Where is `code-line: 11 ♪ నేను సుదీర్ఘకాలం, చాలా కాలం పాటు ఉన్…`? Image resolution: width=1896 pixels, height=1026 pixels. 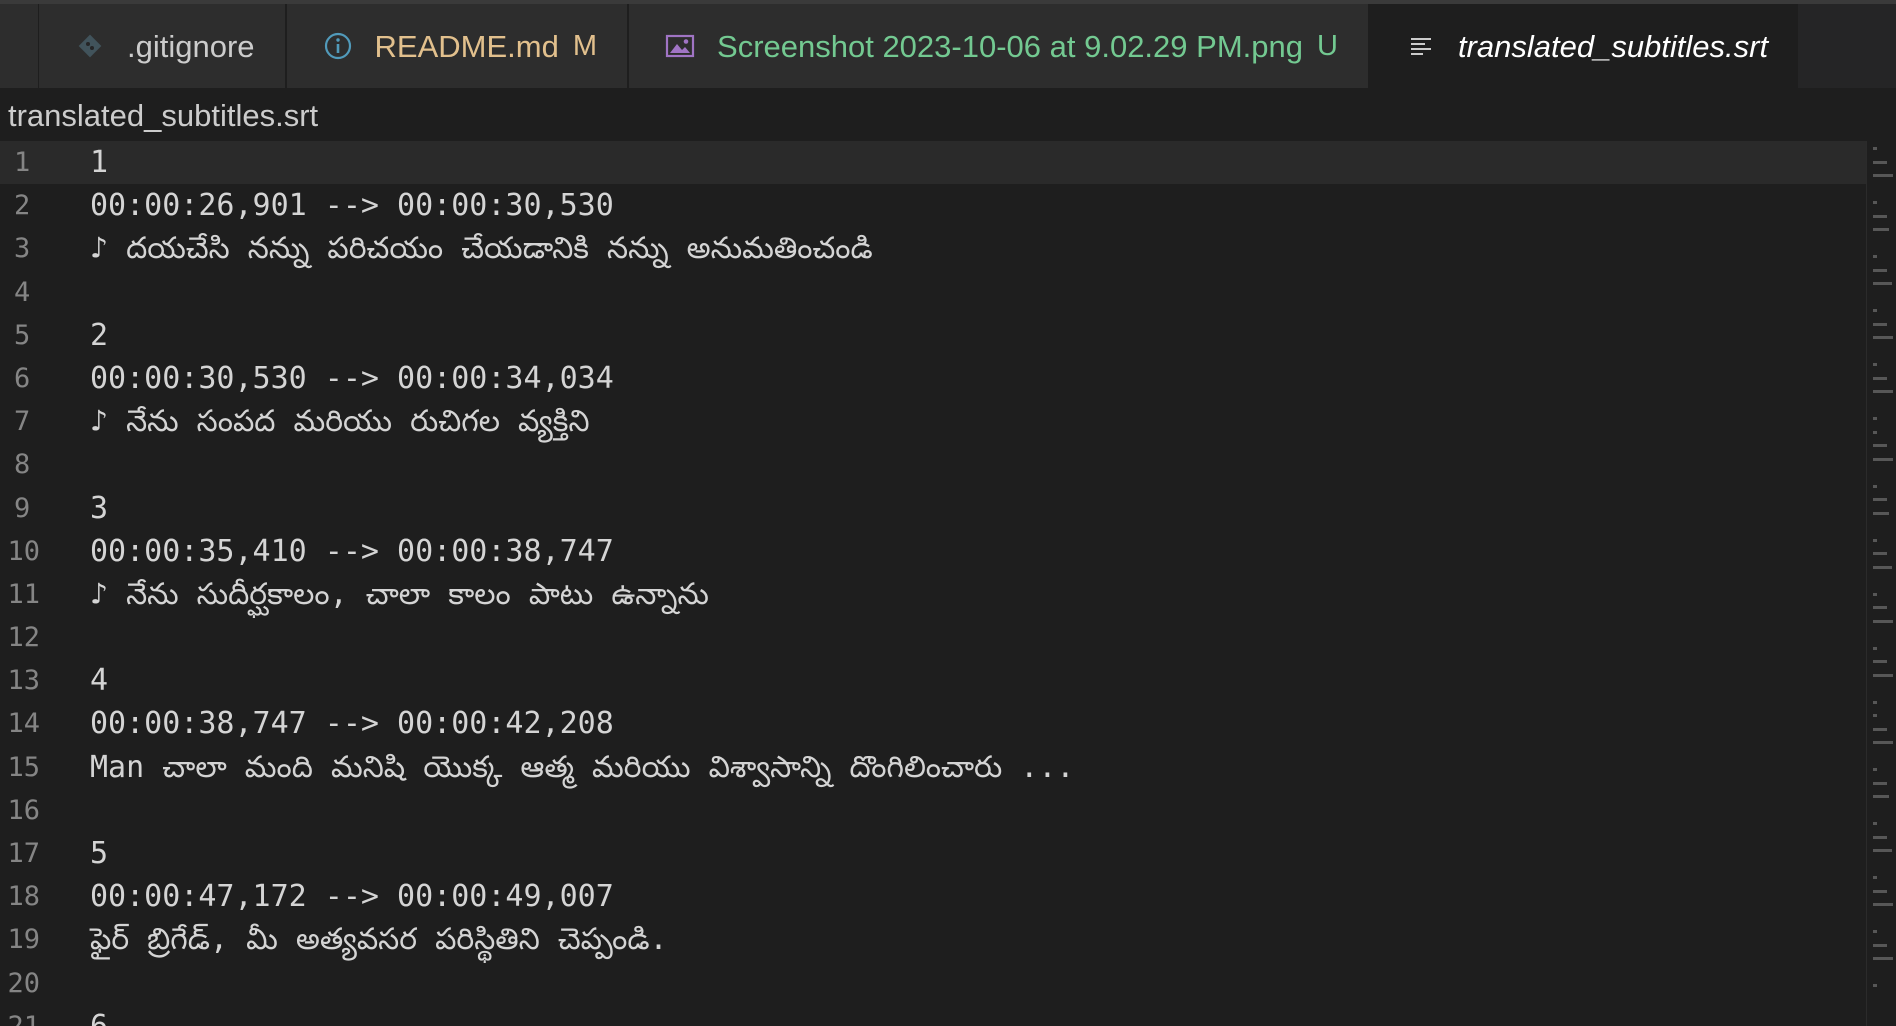
code-line: 11 ♪ నేను సుదీర్ఘకాలం, చాలా కాలం పాటు ఉన్… is located at coordinates (948, 594).